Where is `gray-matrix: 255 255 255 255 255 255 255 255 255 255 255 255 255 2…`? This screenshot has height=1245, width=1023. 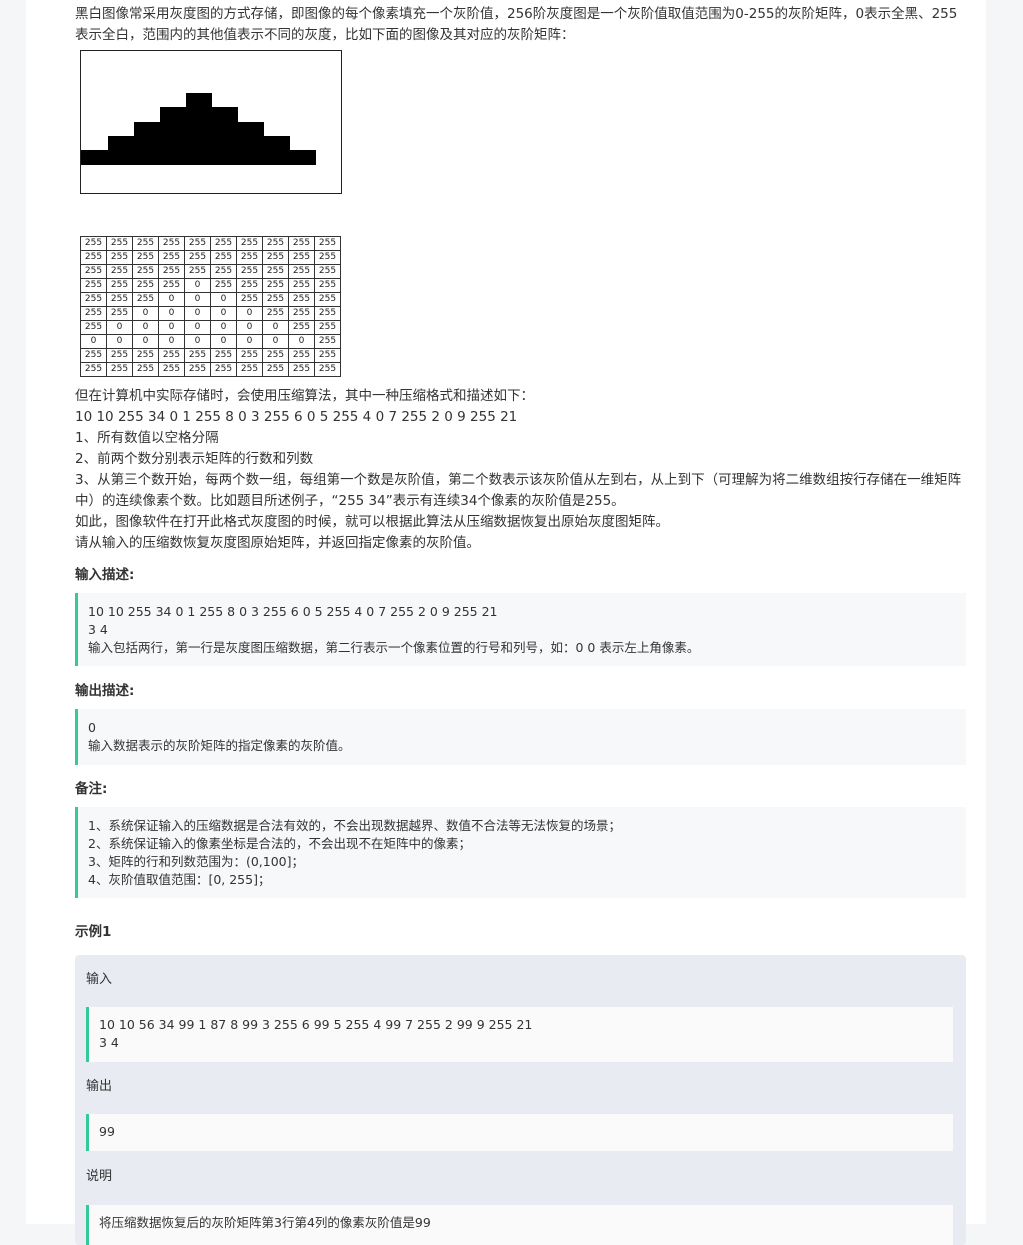
gray-matrix: 255 255 255 255 255 255 255 255 255 255 255 255 255 2… is located at coordinates (210, 306).